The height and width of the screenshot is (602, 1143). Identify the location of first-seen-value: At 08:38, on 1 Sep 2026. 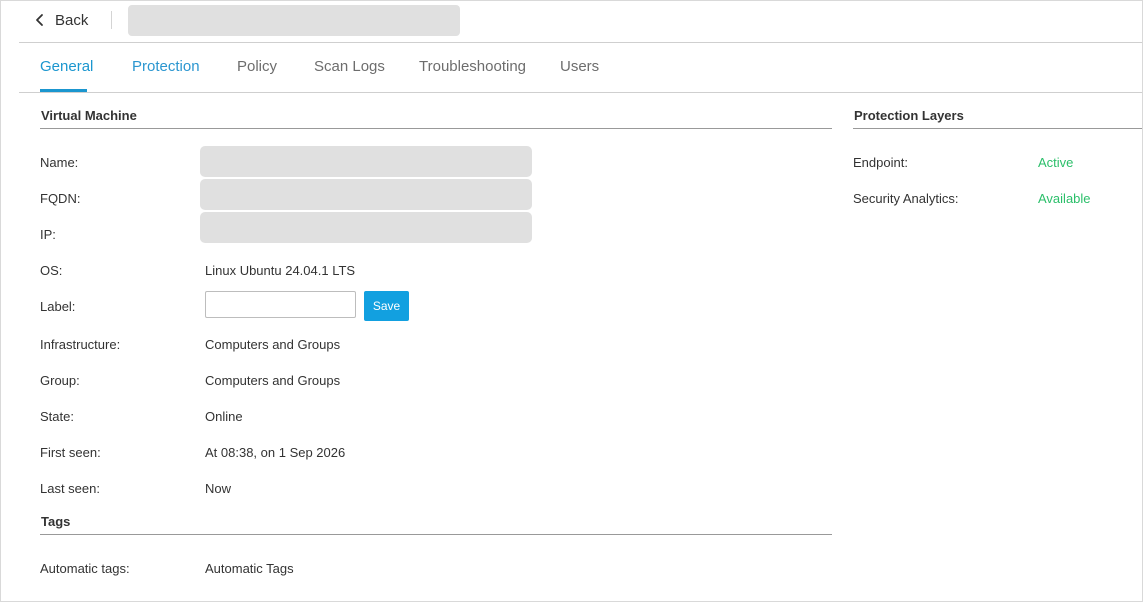
(275, 452).